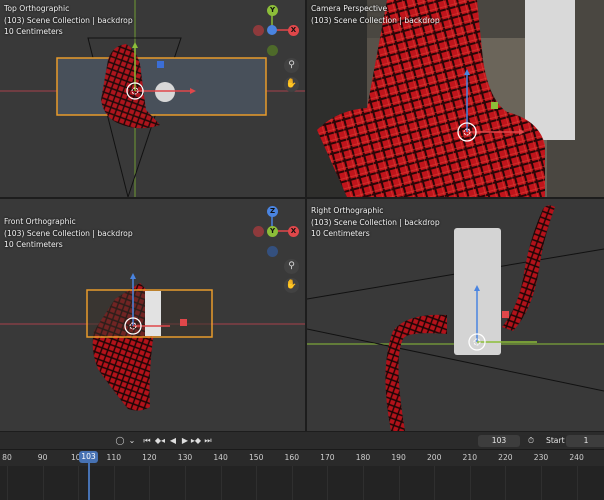  Describe the element at coordinates (185, 440) in the screenshot. I see `play-icon: ▶` at that location.